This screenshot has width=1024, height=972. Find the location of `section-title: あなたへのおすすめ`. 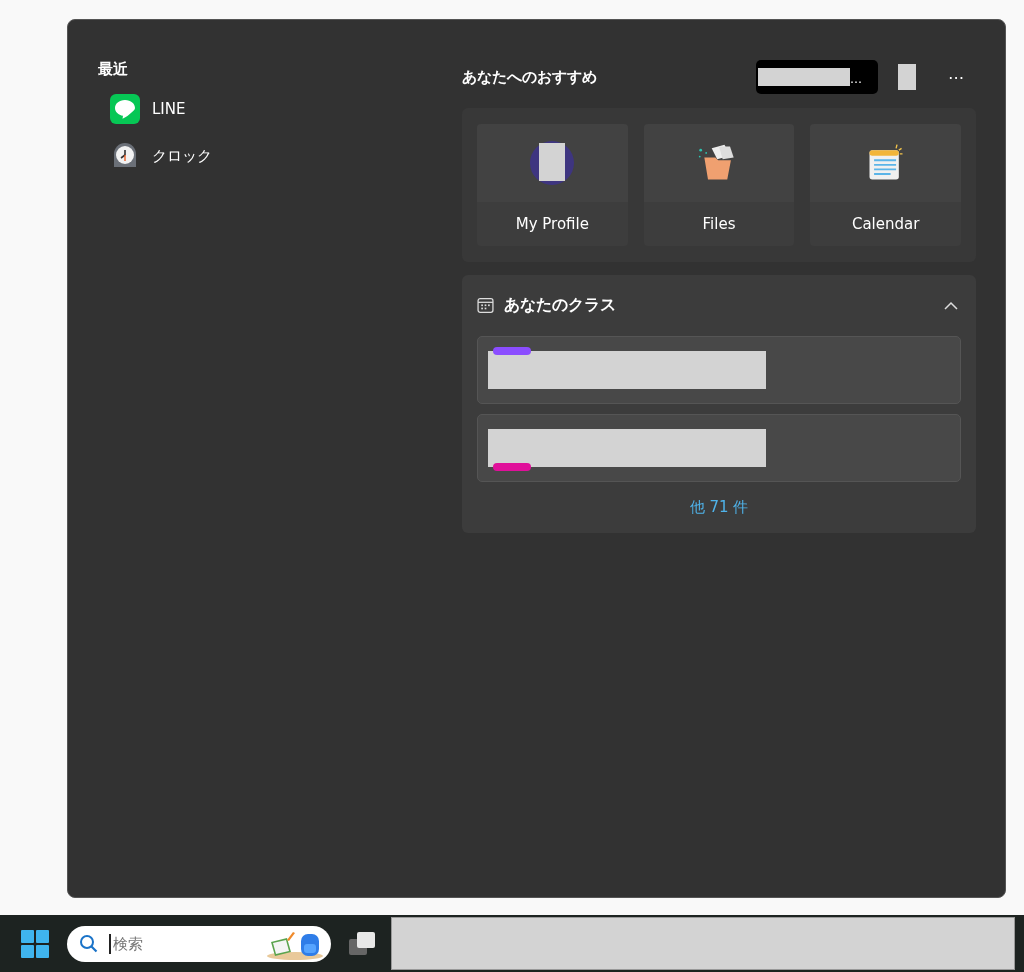

section-title: あなたへのおすすめ is located at coordinates (530, 77).